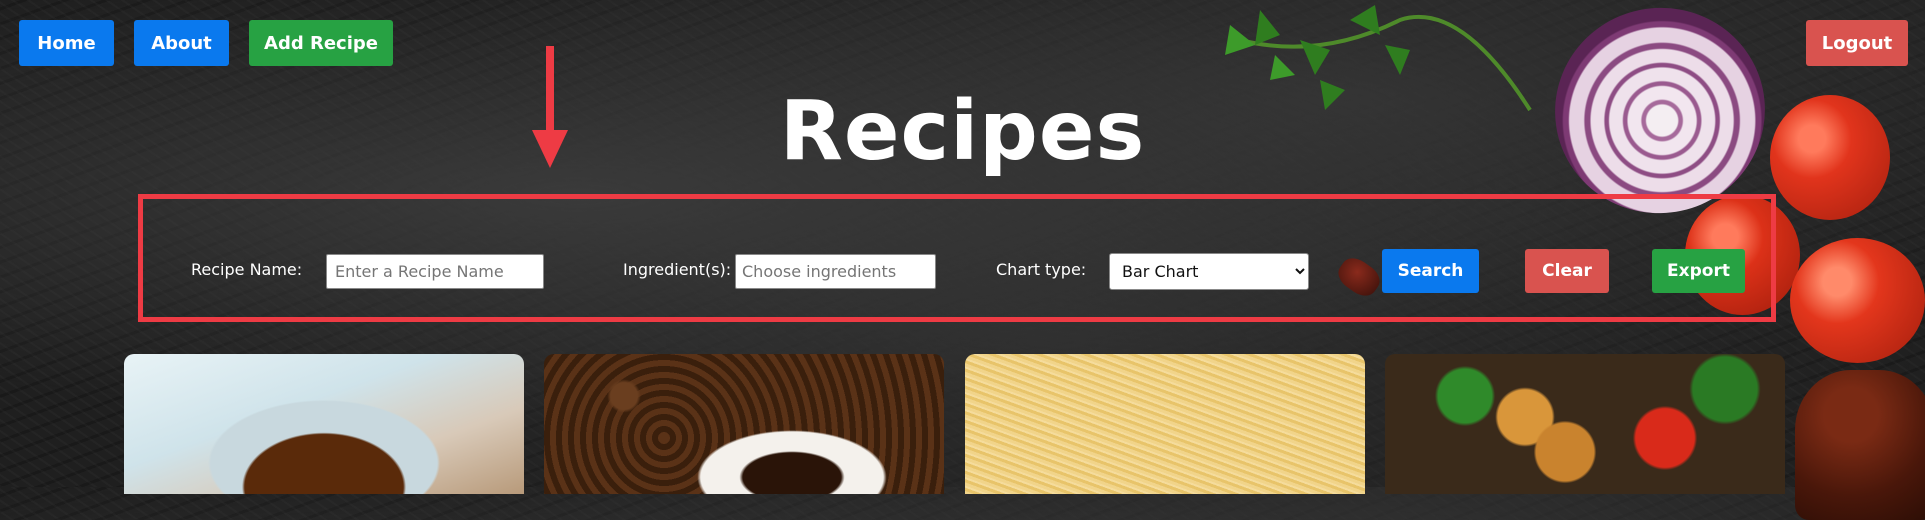 The height and width of the screenshot is (520, 1925). I want to click on about-button: About, so click(181, 43).